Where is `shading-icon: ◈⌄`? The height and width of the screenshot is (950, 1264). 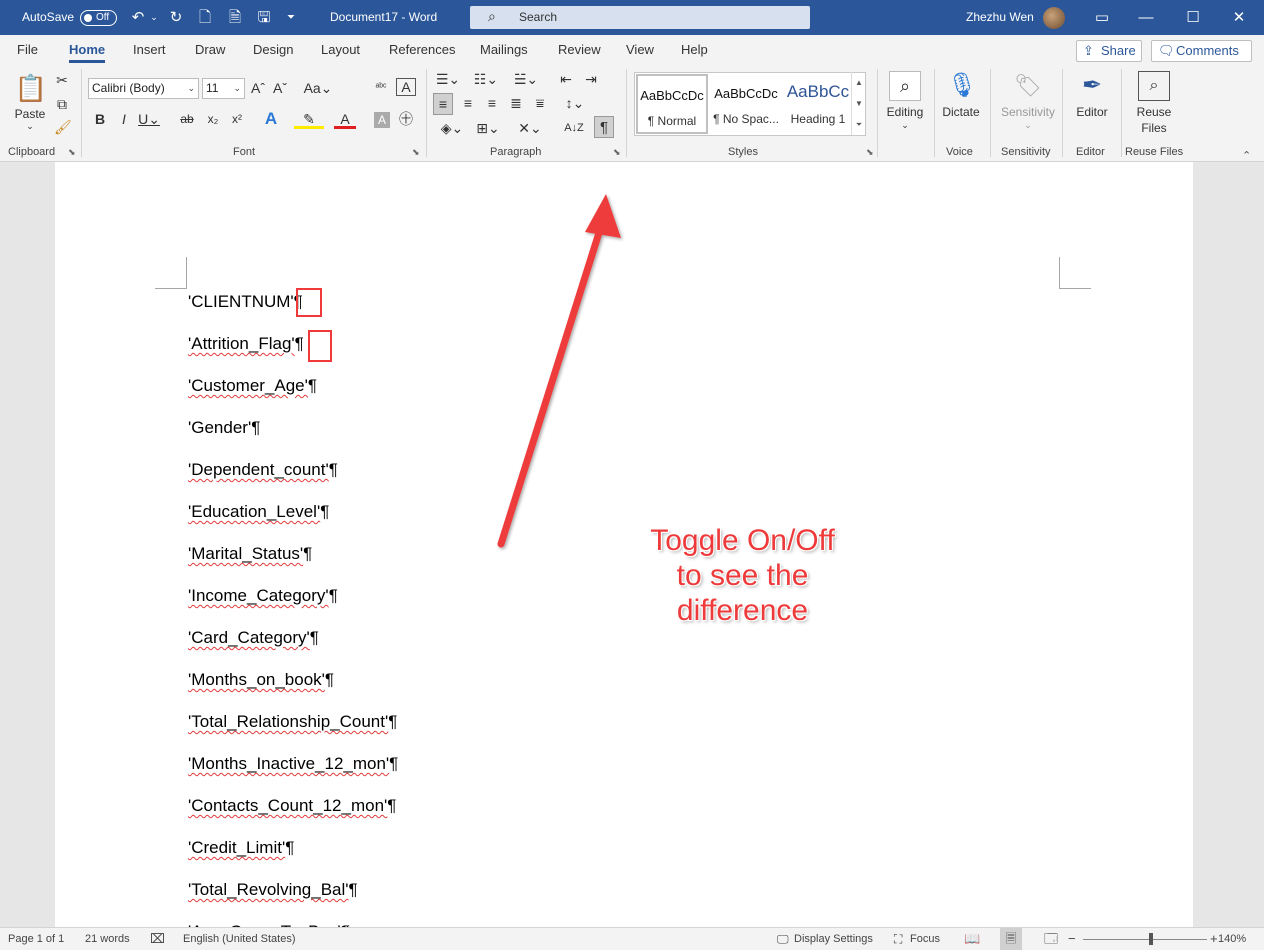
shading-icon: ◈⌄ is located at coordinates (452, 128).